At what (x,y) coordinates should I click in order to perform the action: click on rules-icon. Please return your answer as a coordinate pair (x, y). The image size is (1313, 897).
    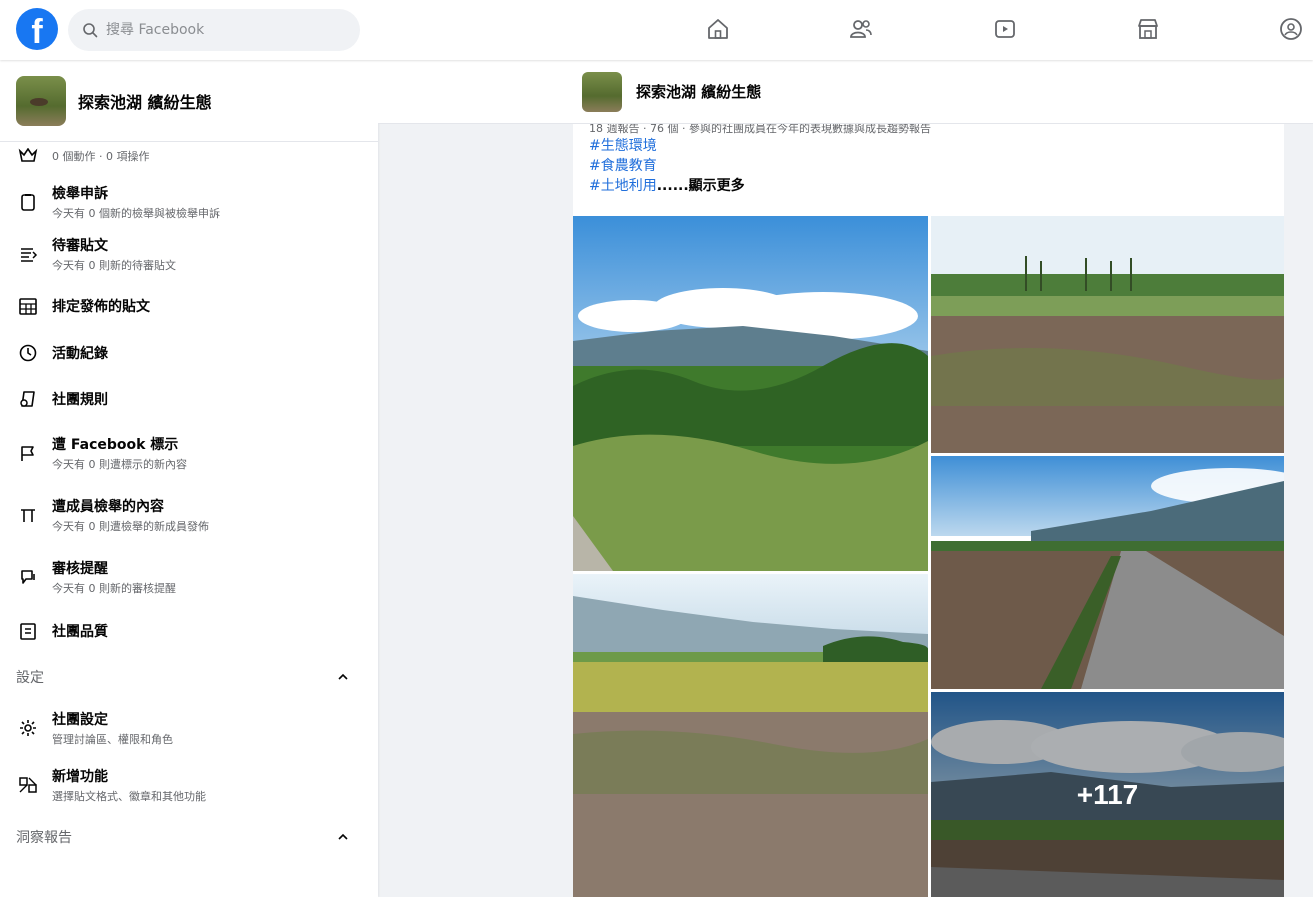
    Looking at the image, I should click on (28, 399).